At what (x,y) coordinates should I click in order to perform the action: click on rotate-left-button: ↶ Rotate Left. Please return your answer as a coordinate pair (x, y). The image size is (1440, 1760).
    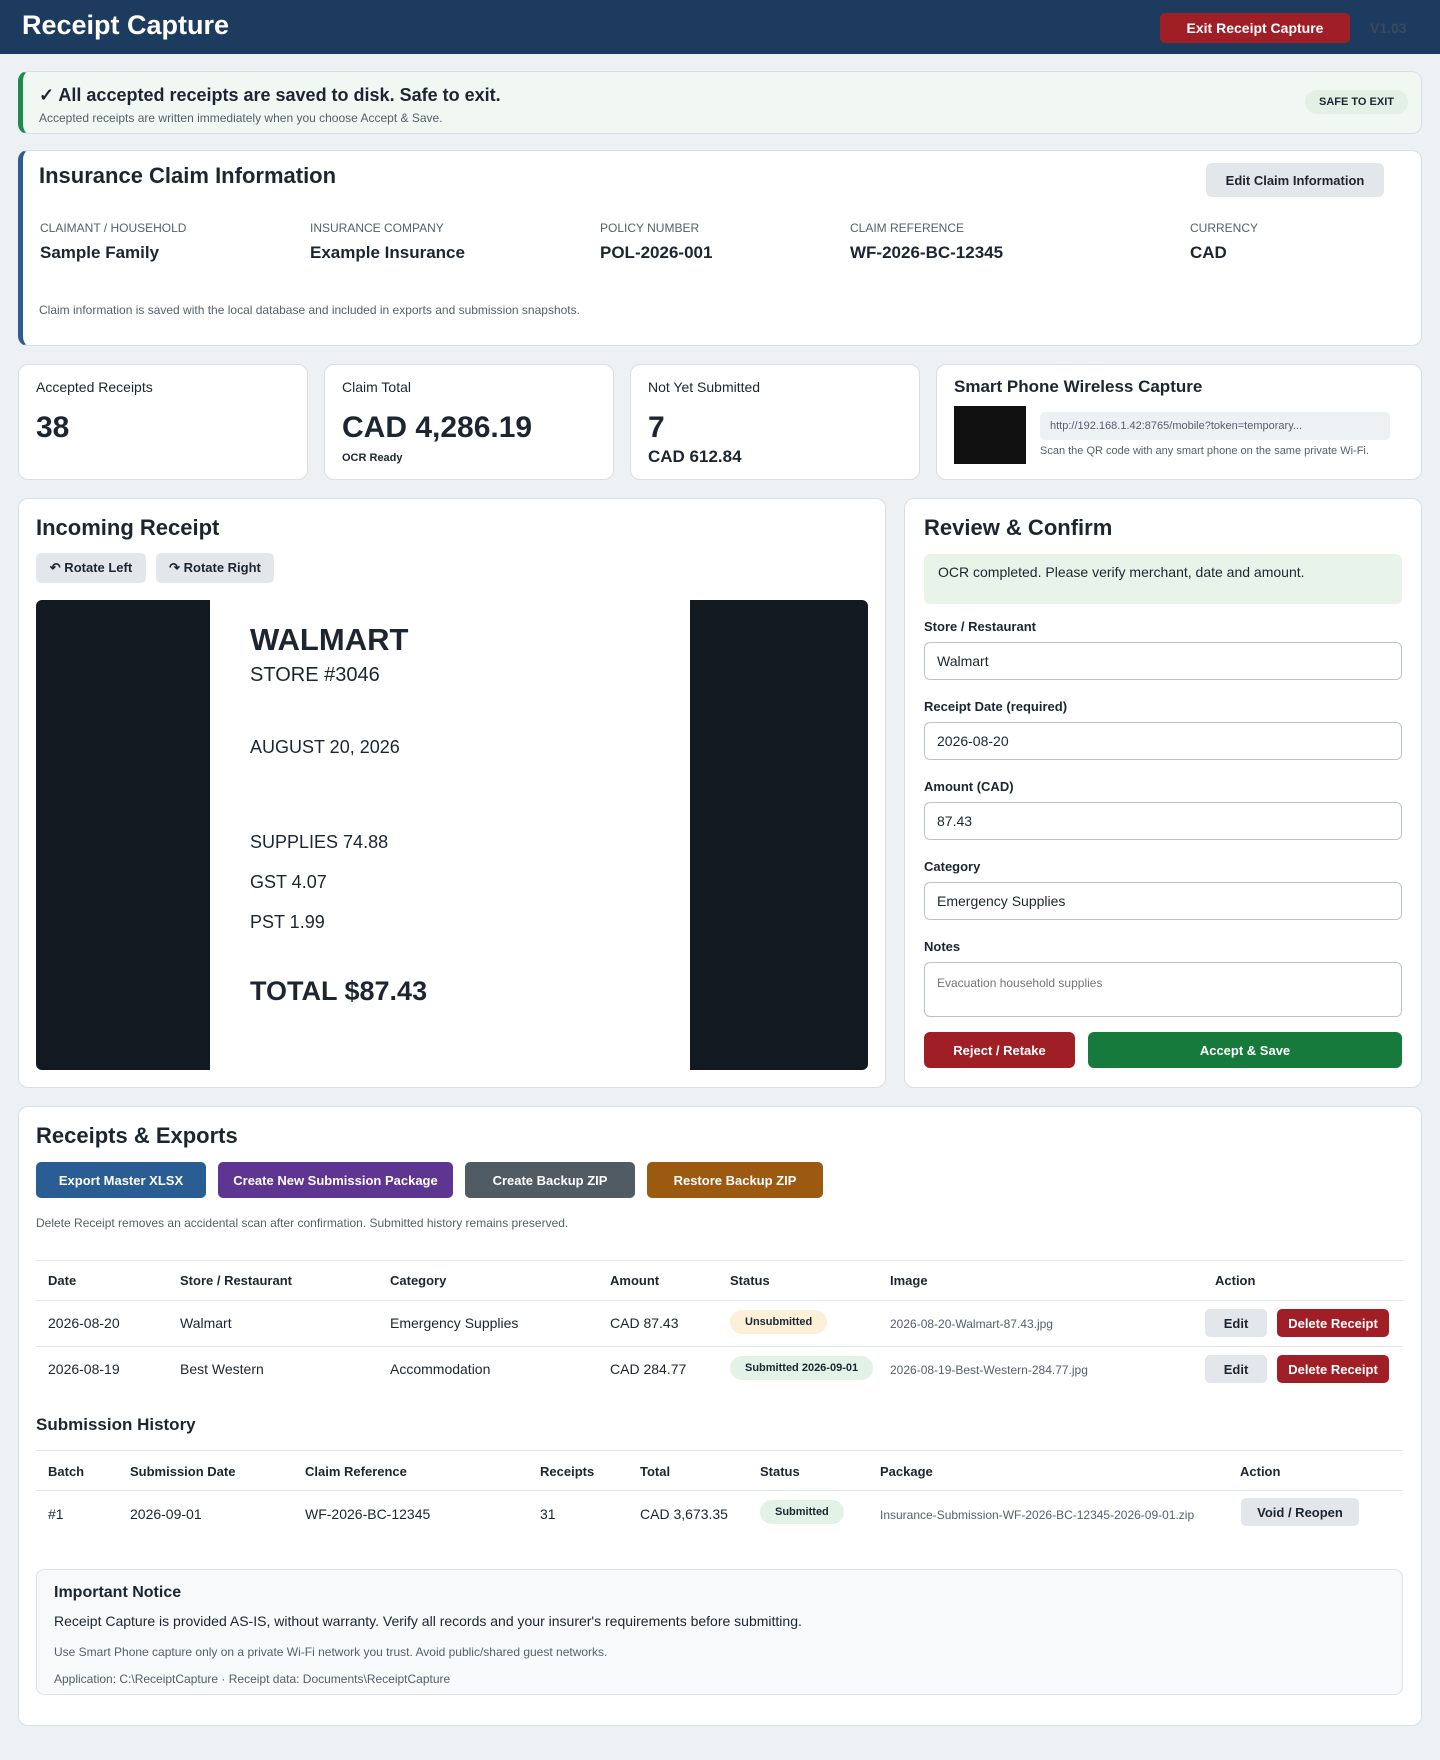
    Looking at the image, I should click on (91, 568).